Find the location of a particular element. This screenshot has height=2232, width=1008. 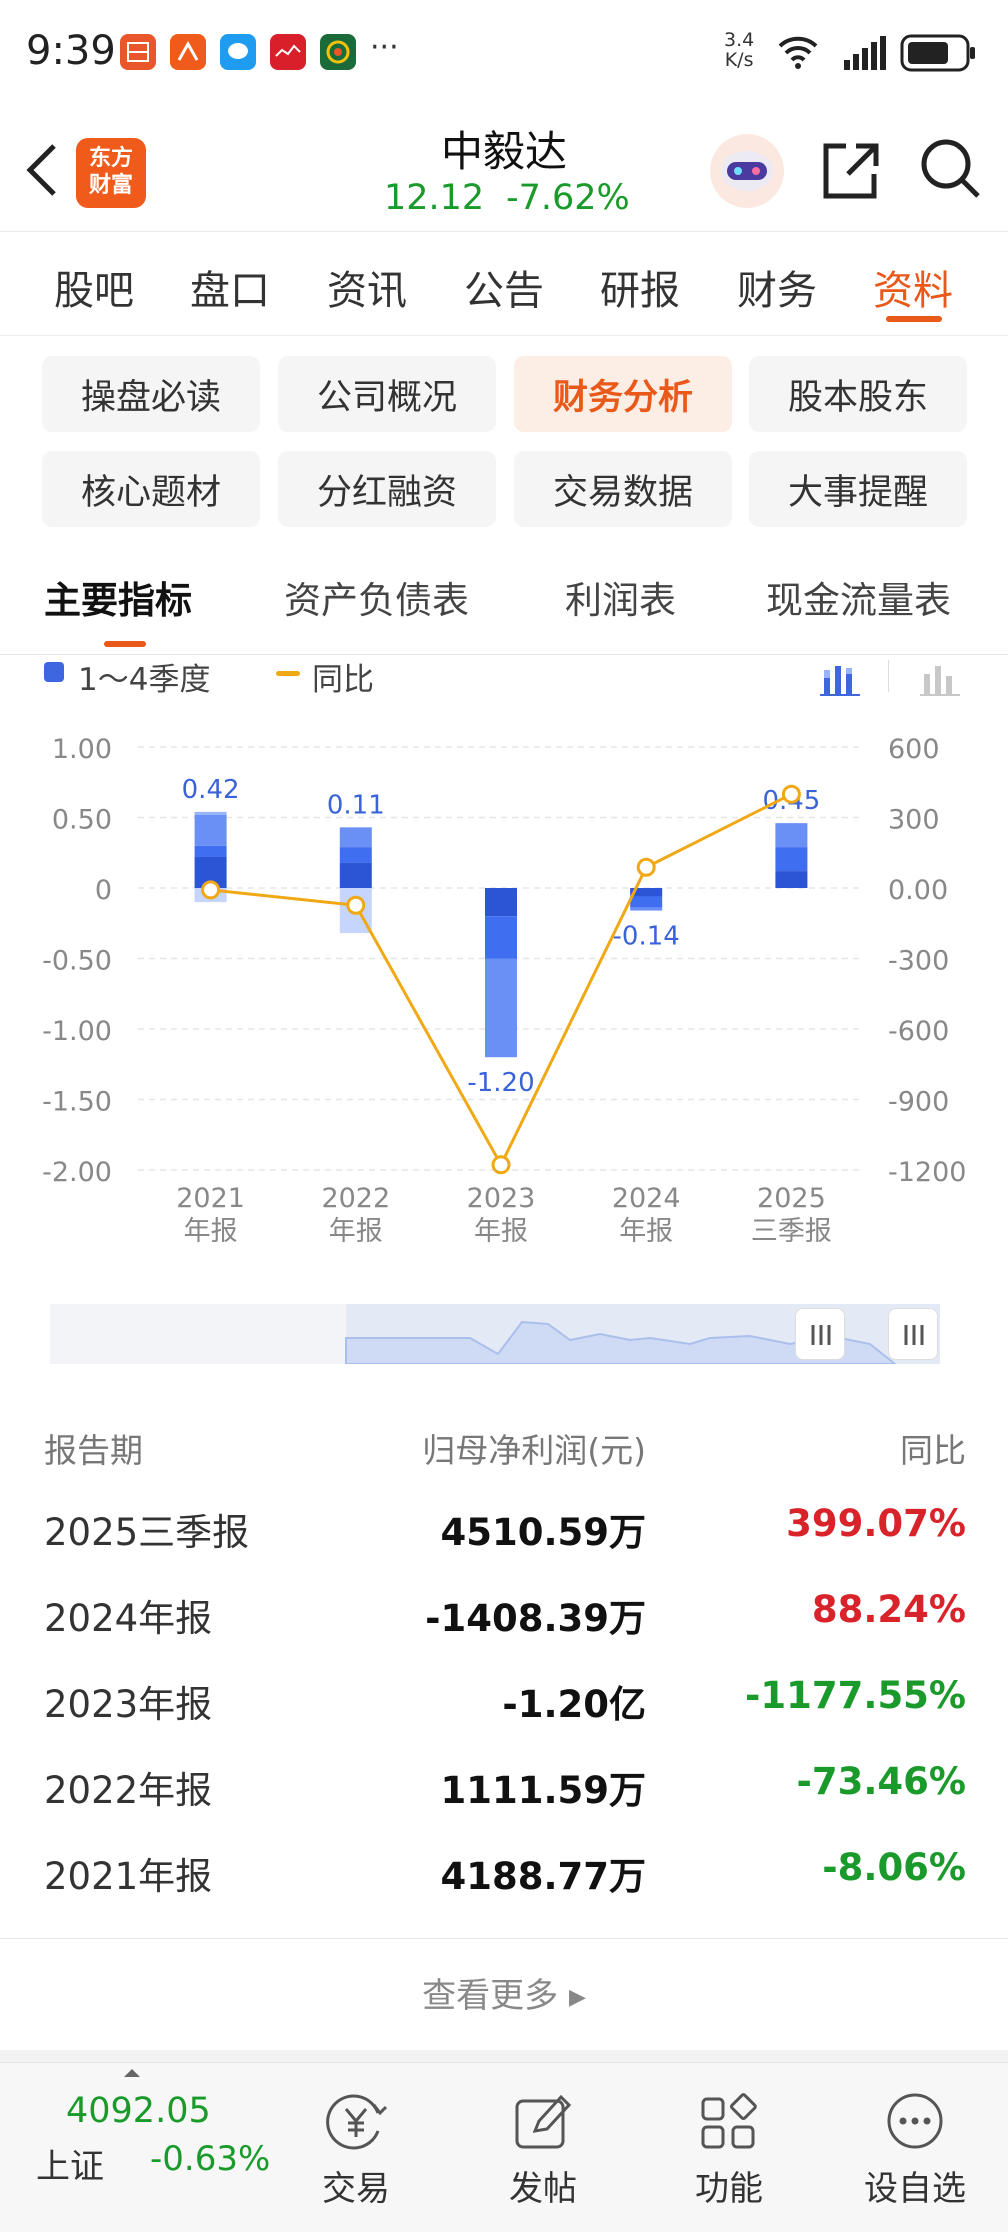

col-header-yoy: 同比 is located at coordinates (933, 1450).